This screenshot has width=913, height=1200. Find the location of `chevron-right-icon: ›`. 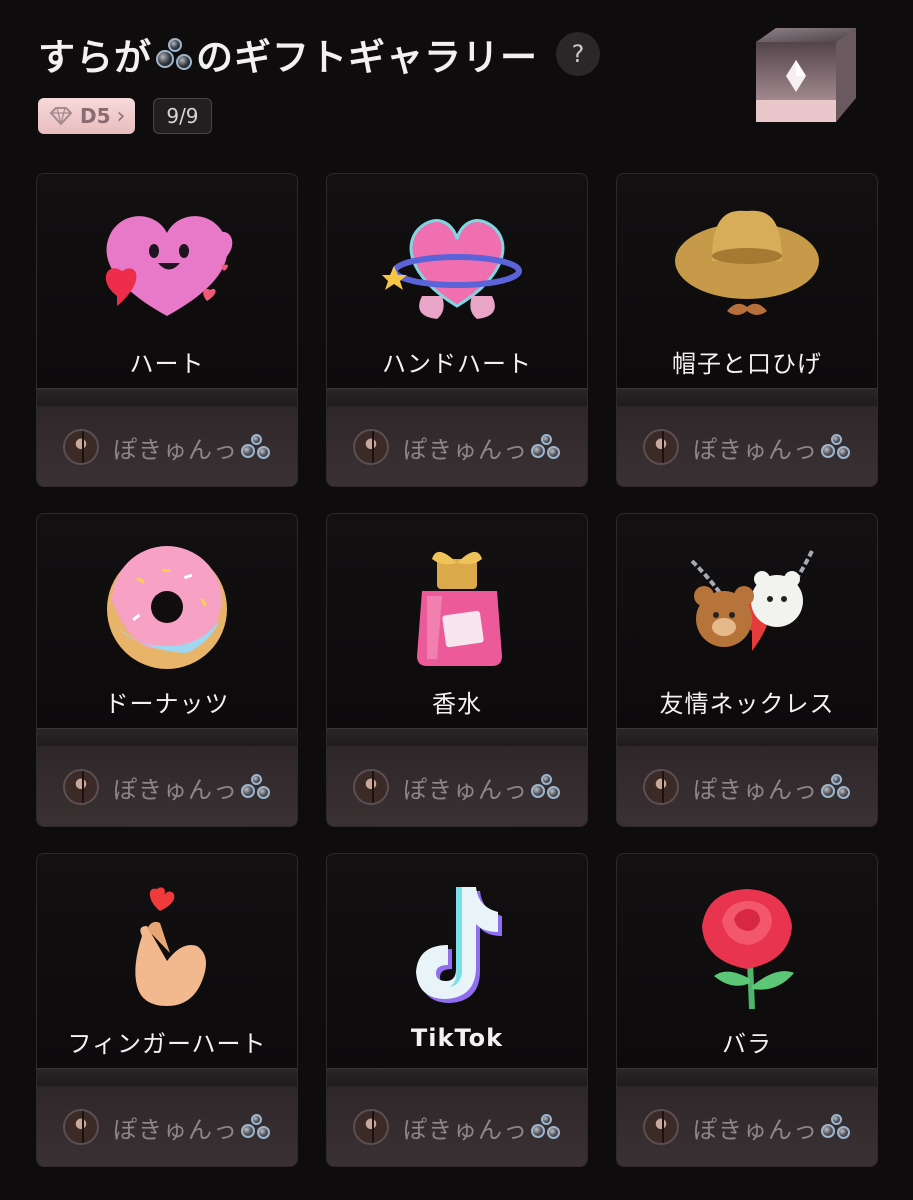

chevron-right-icon: › is located at coordinates (121, 116).